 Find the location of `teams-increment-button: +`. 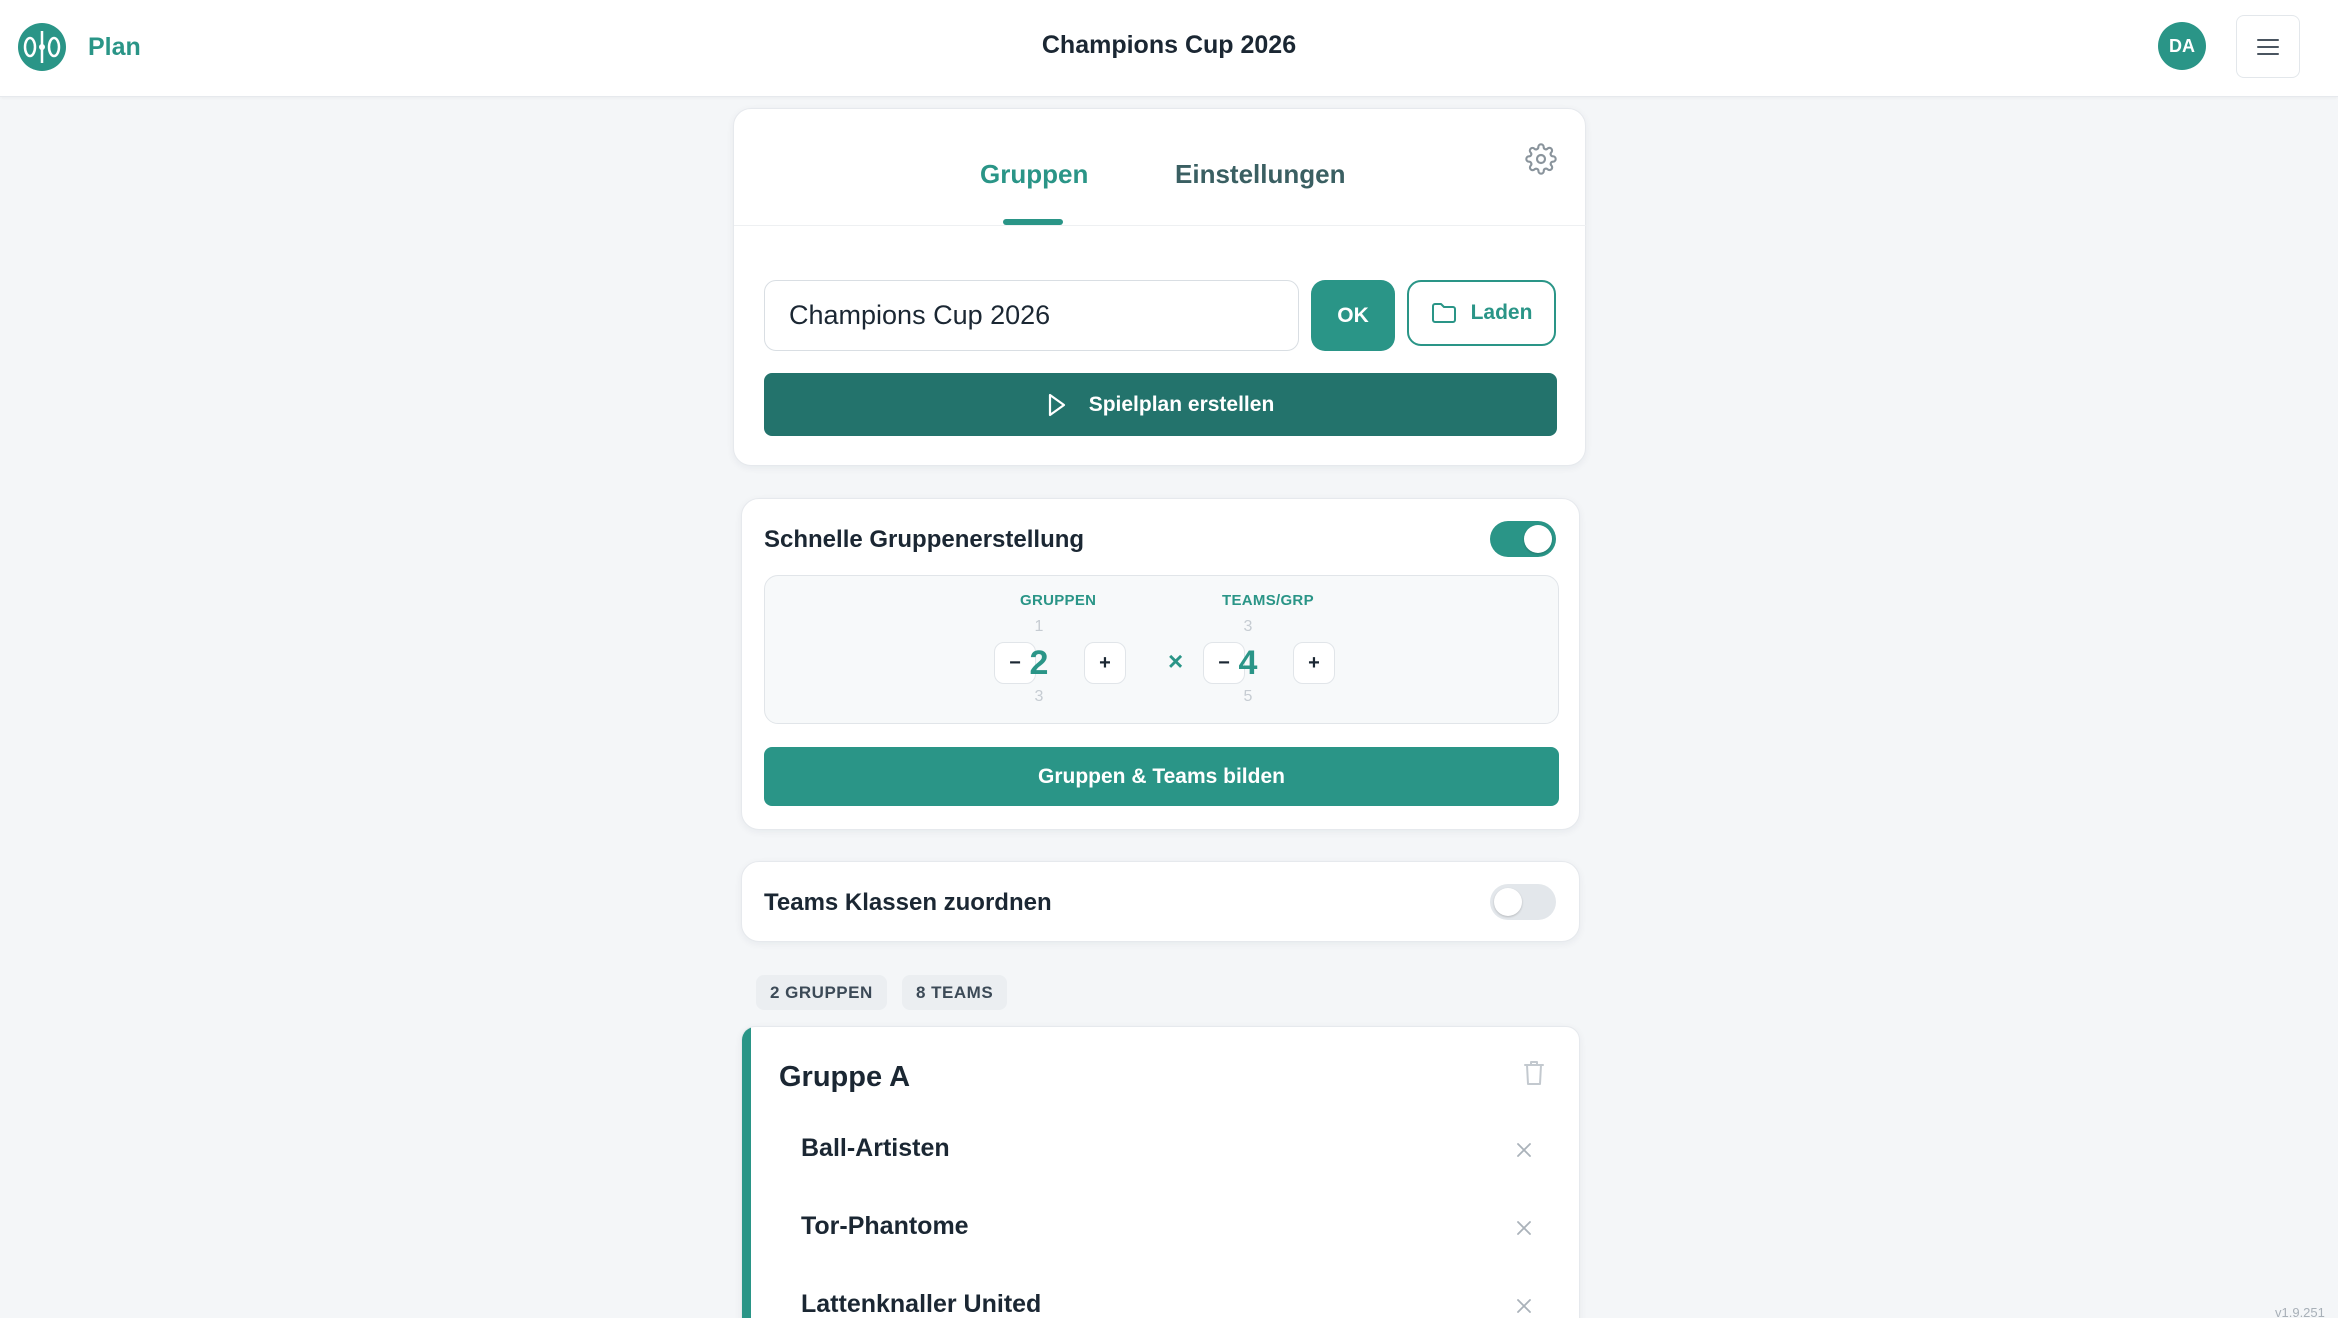

teams-increment-button: + is located at coordinates (1314, 663).